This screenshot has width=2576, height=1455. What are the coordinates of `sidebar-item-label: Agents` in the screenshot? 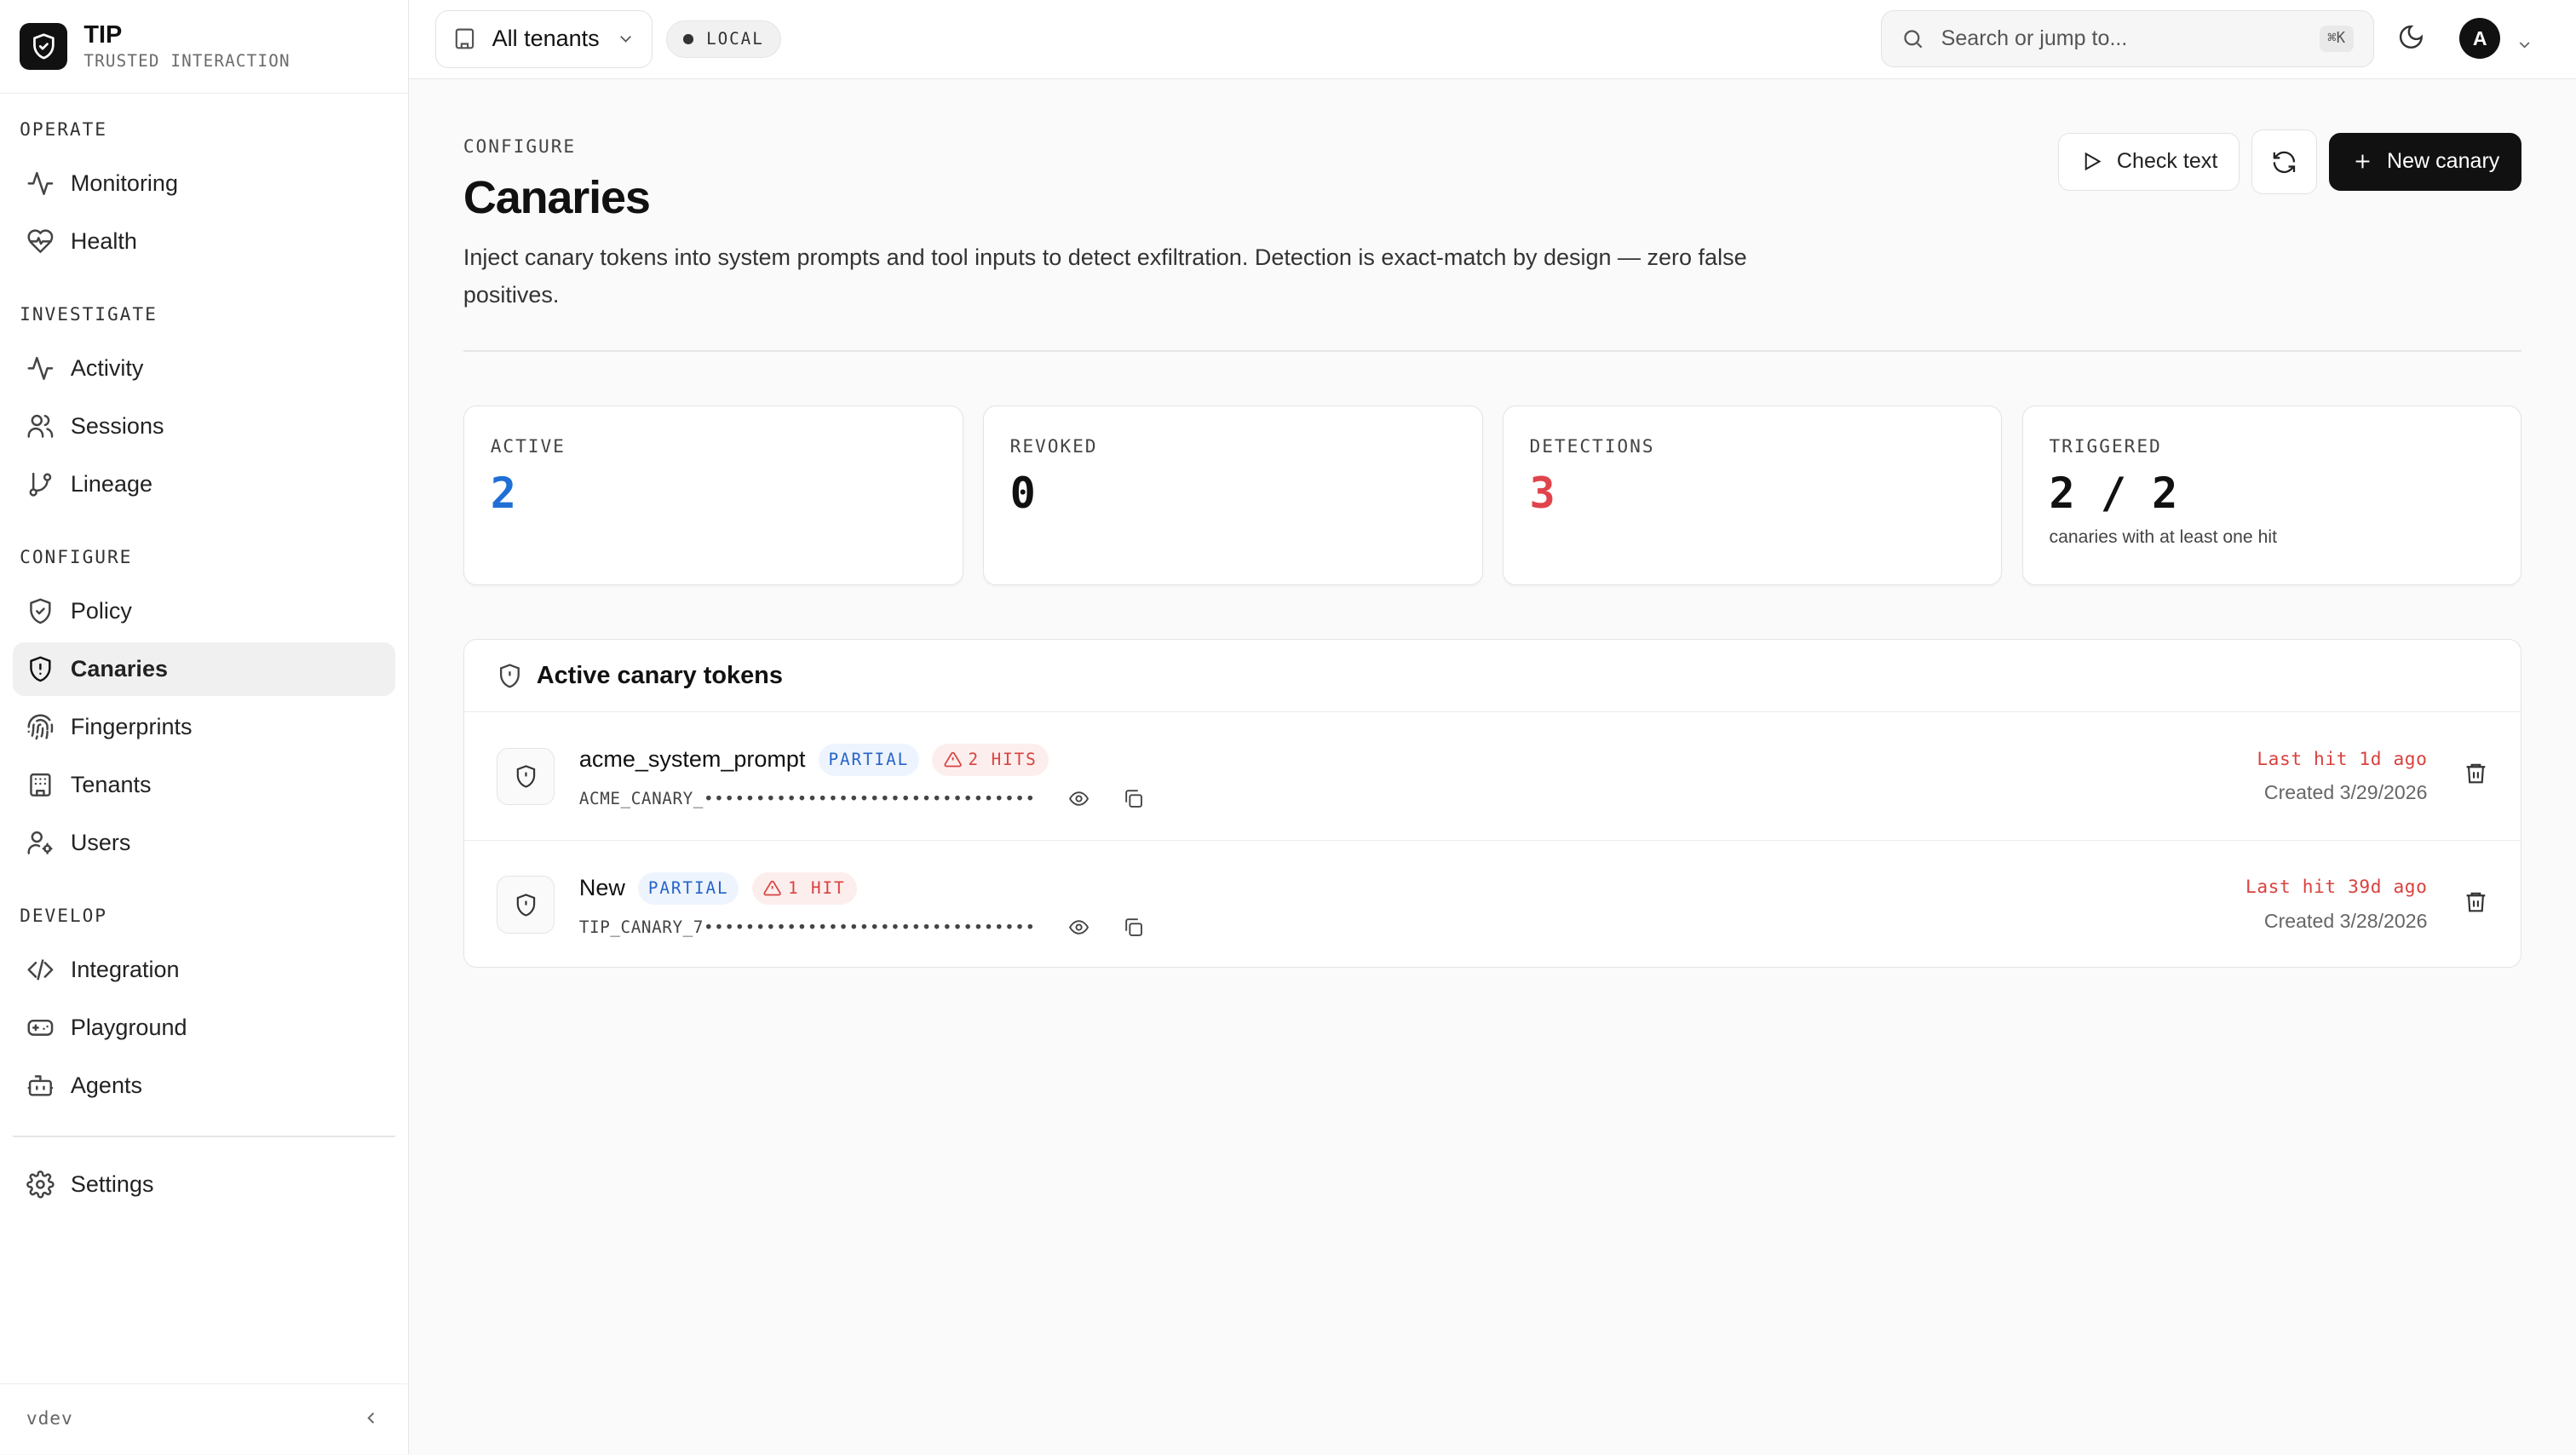 It's located at (106, 1086).